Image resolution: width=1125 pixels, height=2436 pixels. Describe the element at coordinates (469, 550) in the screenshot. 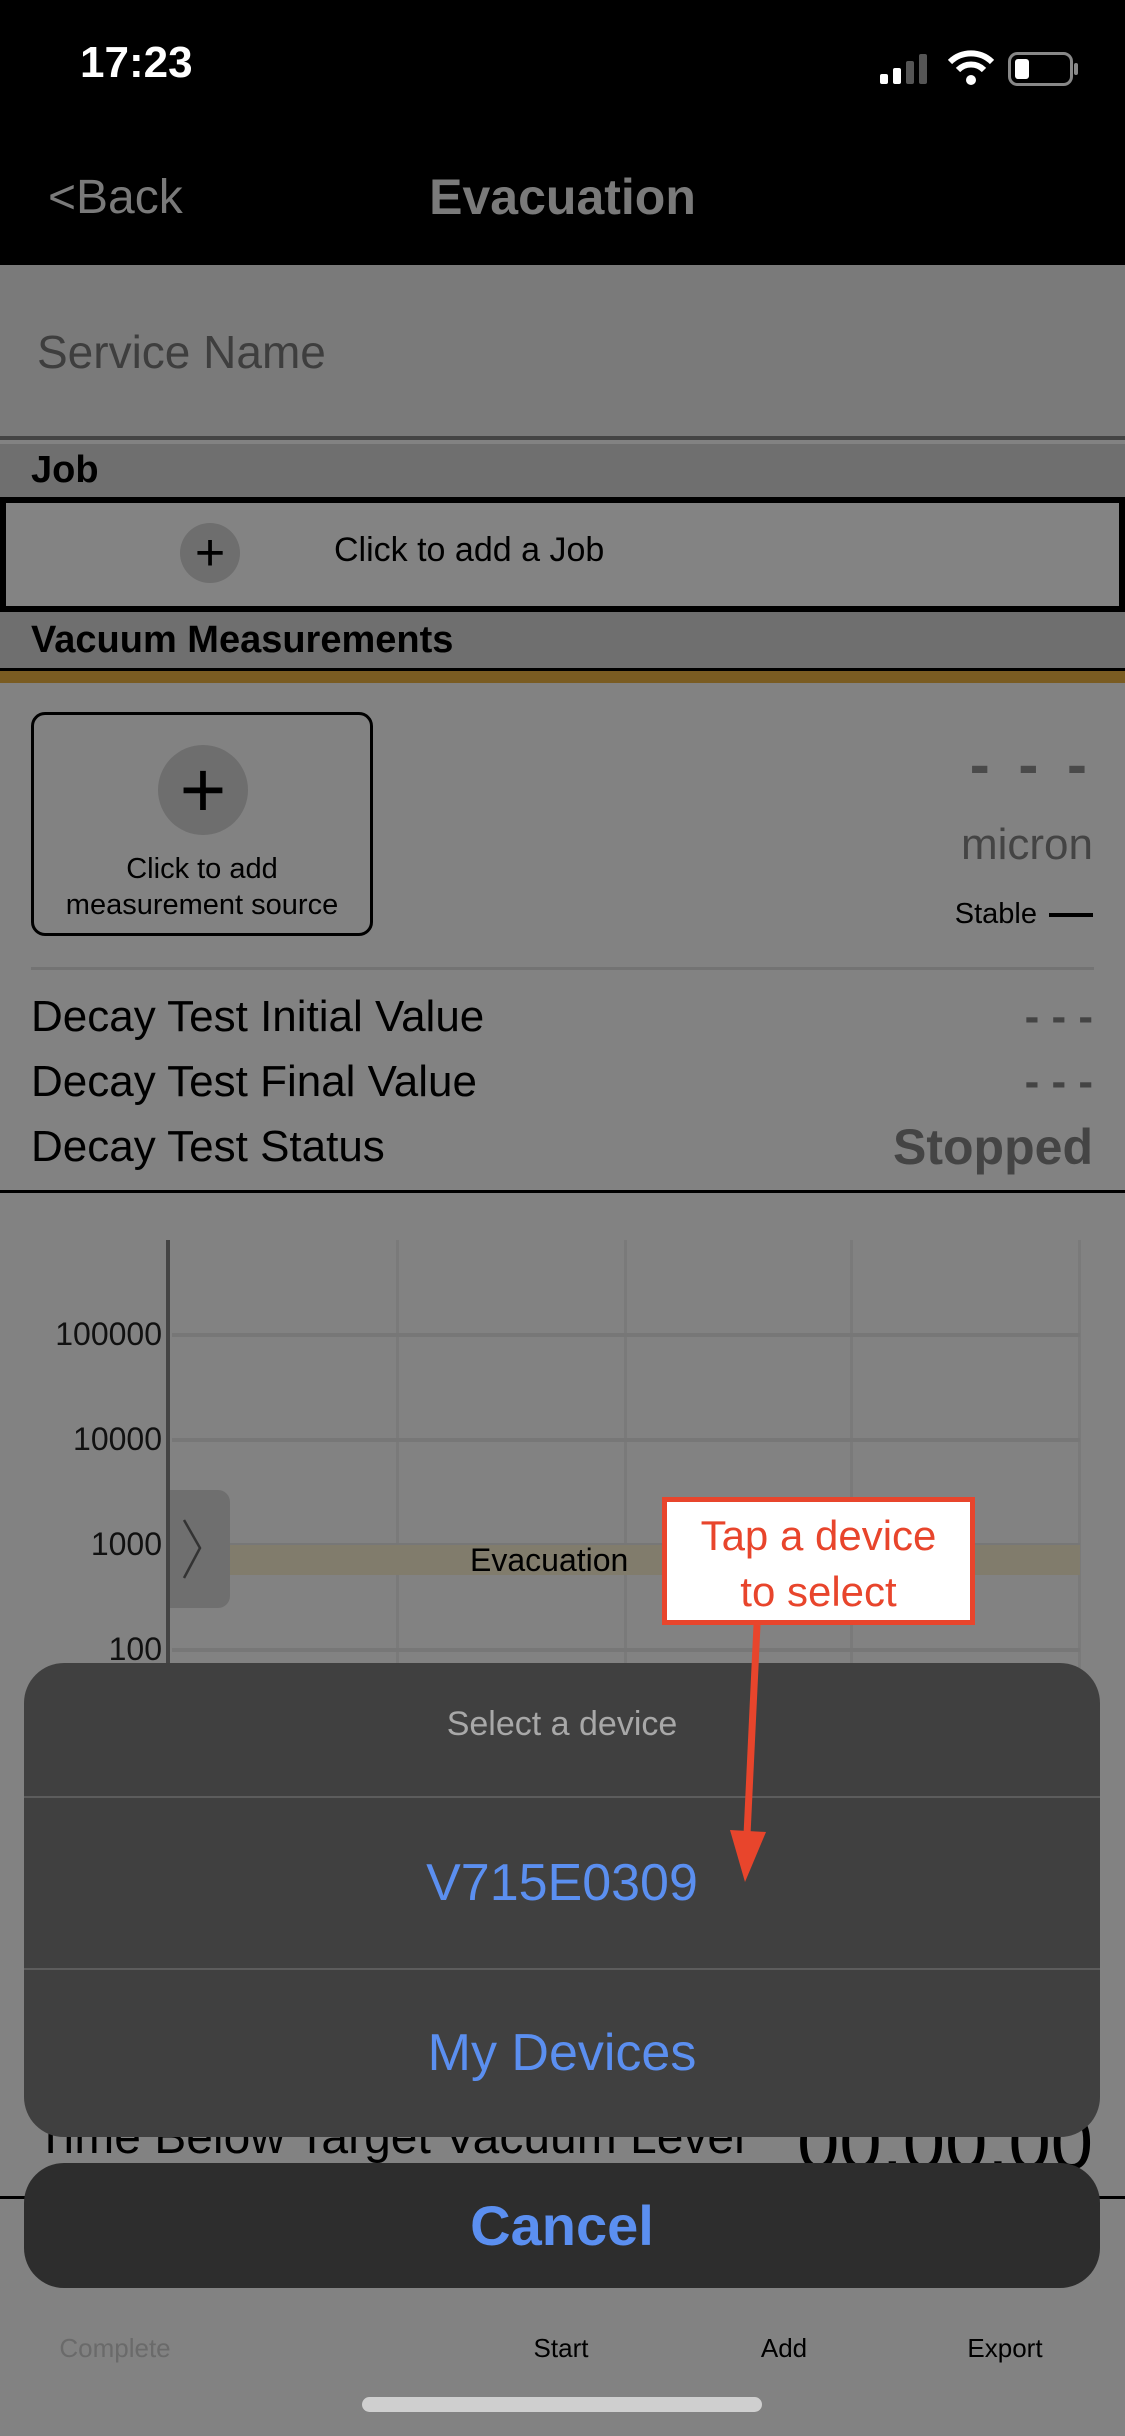

I see `add-job-label: Click to add a Job` at that location.